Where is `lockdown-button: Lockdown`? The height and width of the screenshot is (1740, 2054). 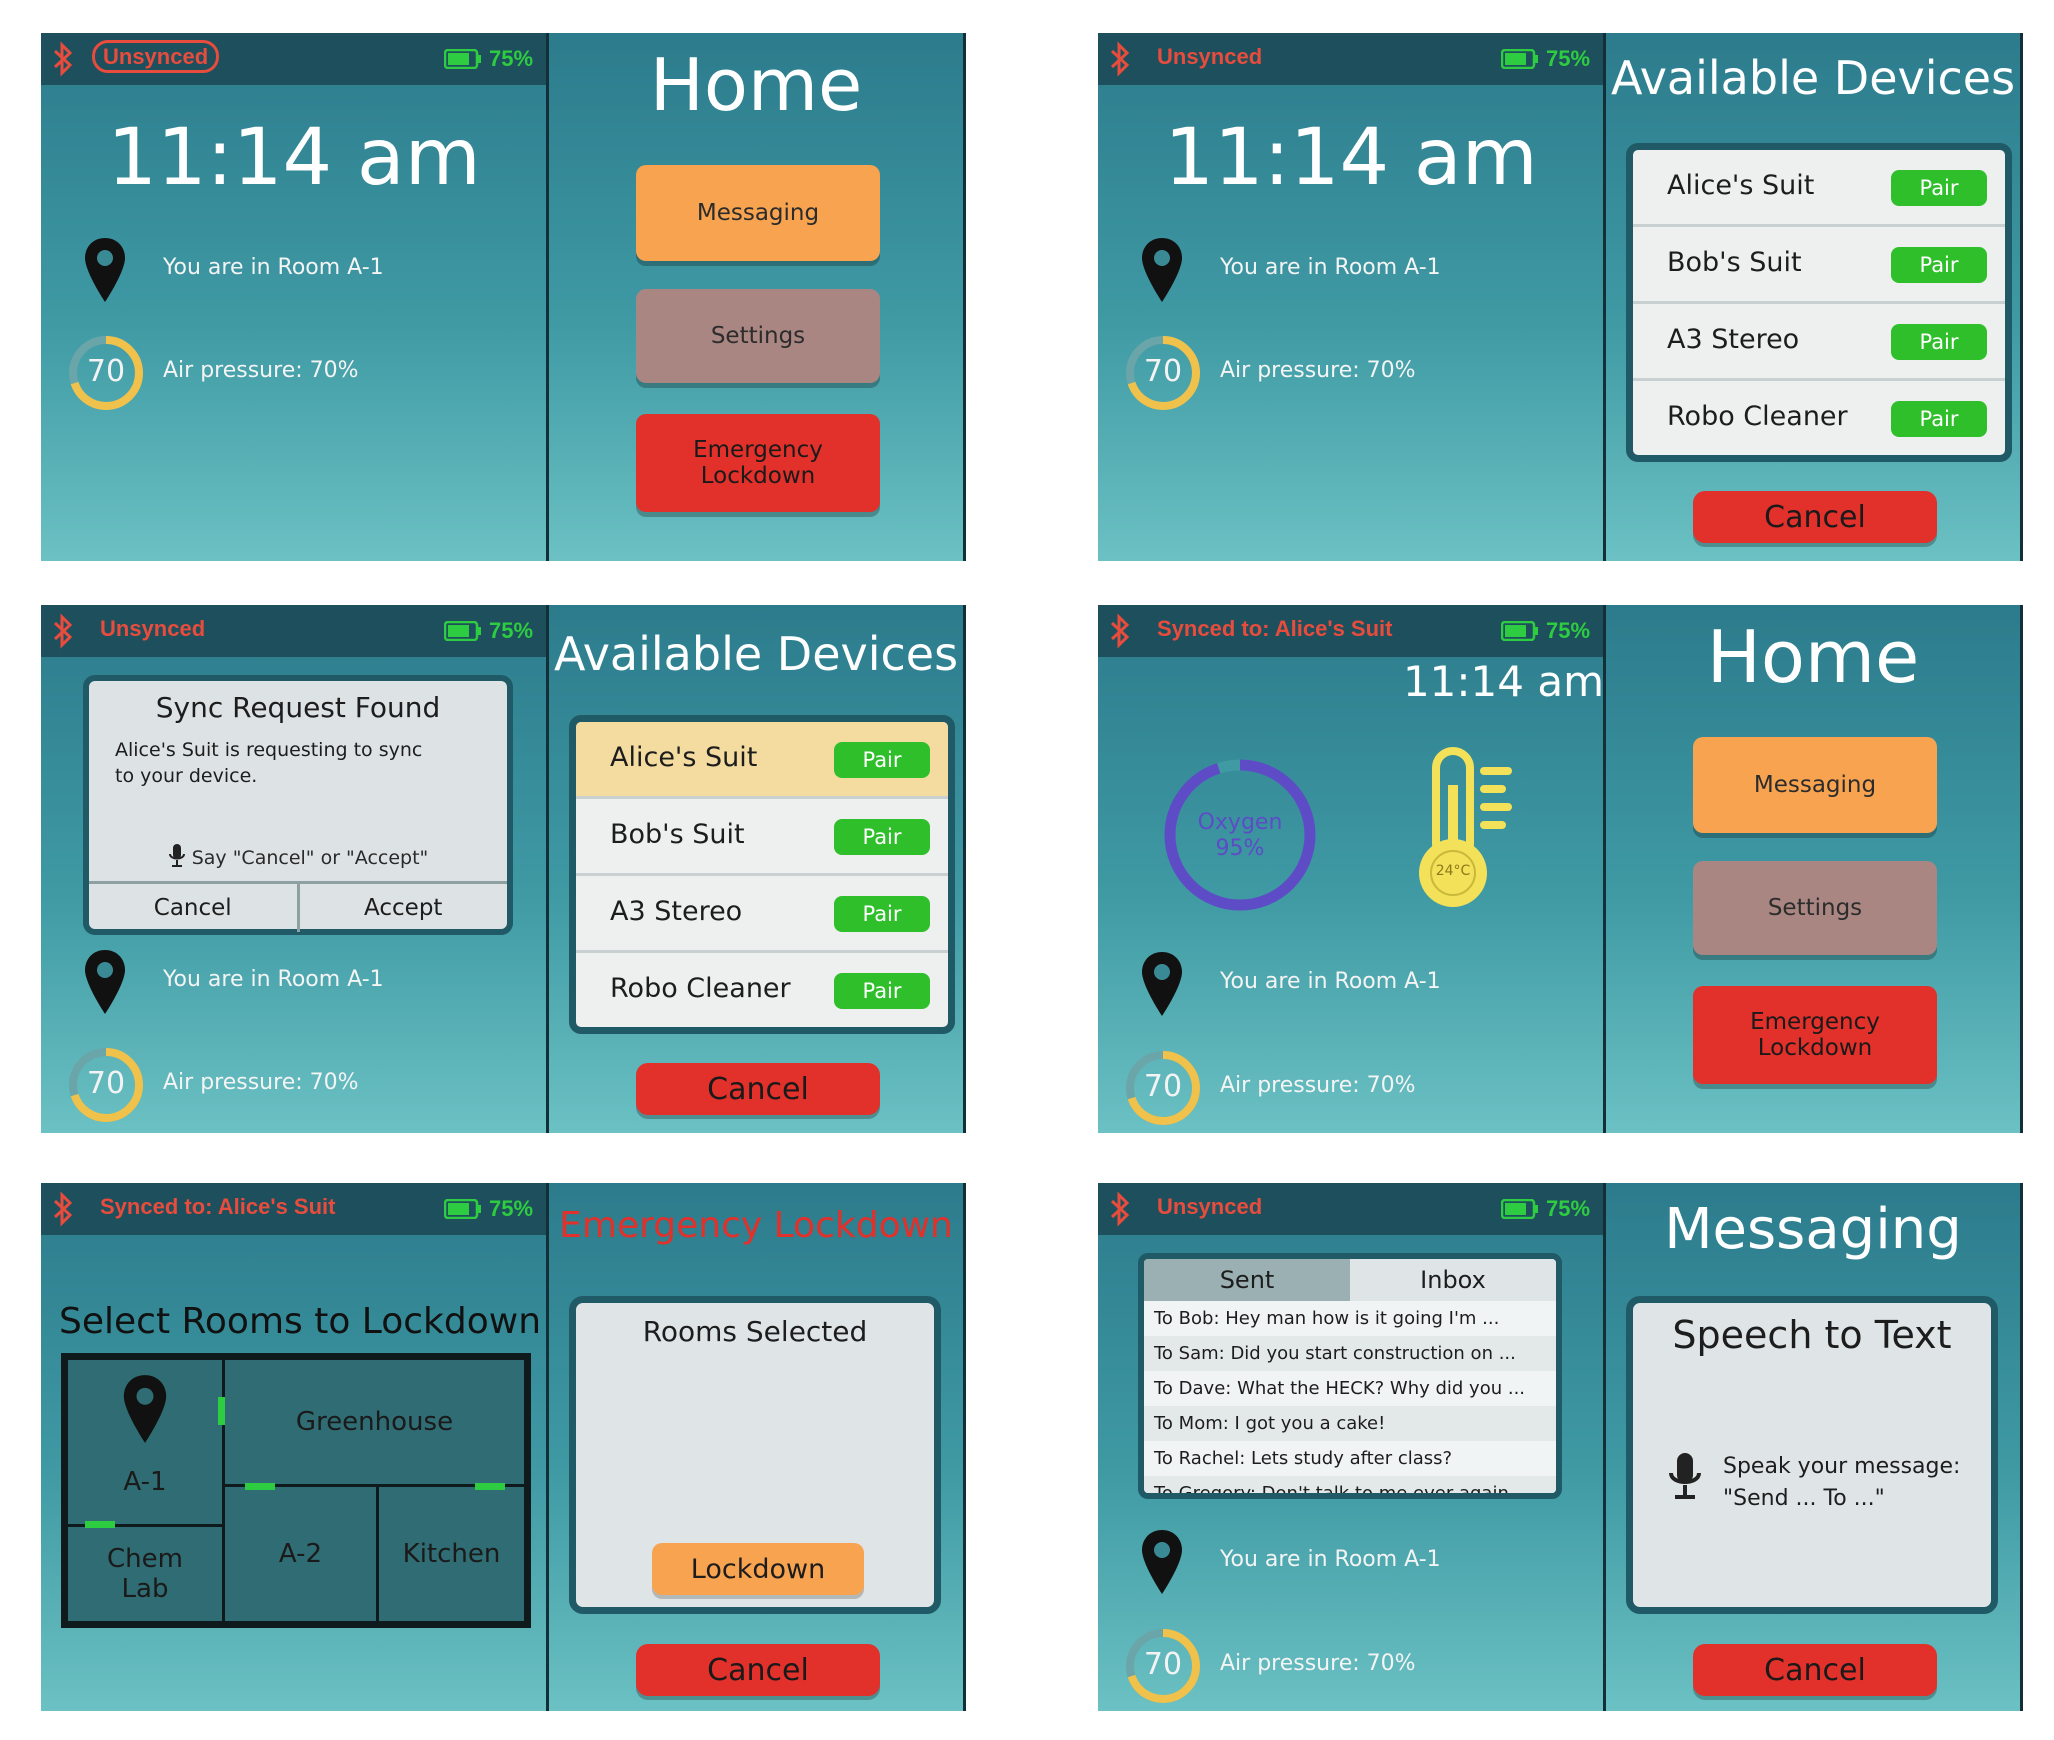
lockdown-button: Lockdown is located at coordinates (758, 1569).